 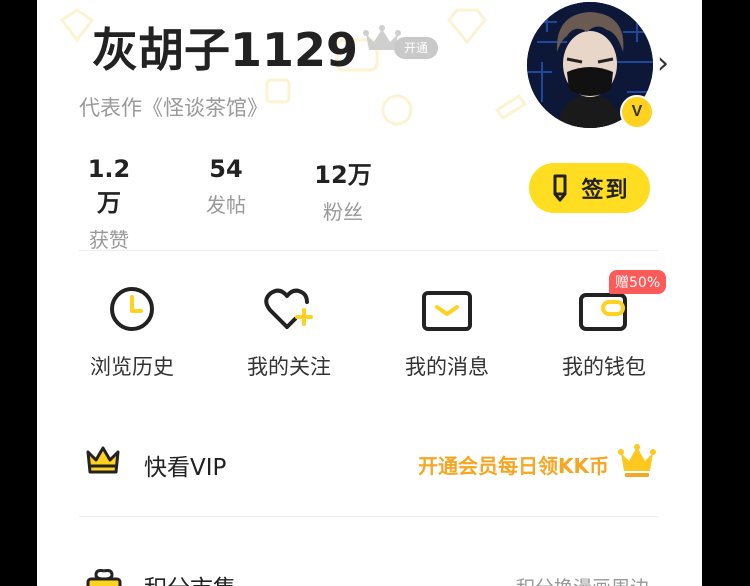 What do you see at coordinates (185, 468) in the screenshot?
I see `vip-title: 快看VIP` at bounding box center [185, 468].